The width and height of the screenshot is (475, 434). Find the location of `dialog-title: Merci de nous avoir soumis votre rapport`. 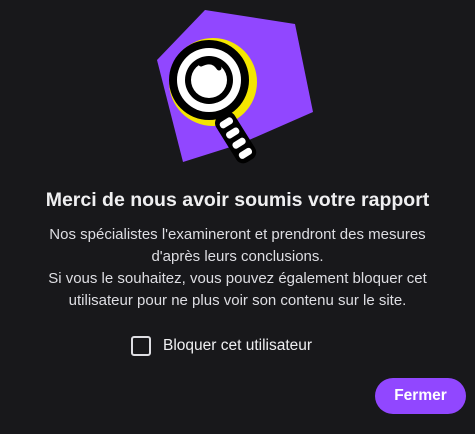

dialog-title: Merci de nous avoir soumis votre rapport is located at coordinates (237, 200).